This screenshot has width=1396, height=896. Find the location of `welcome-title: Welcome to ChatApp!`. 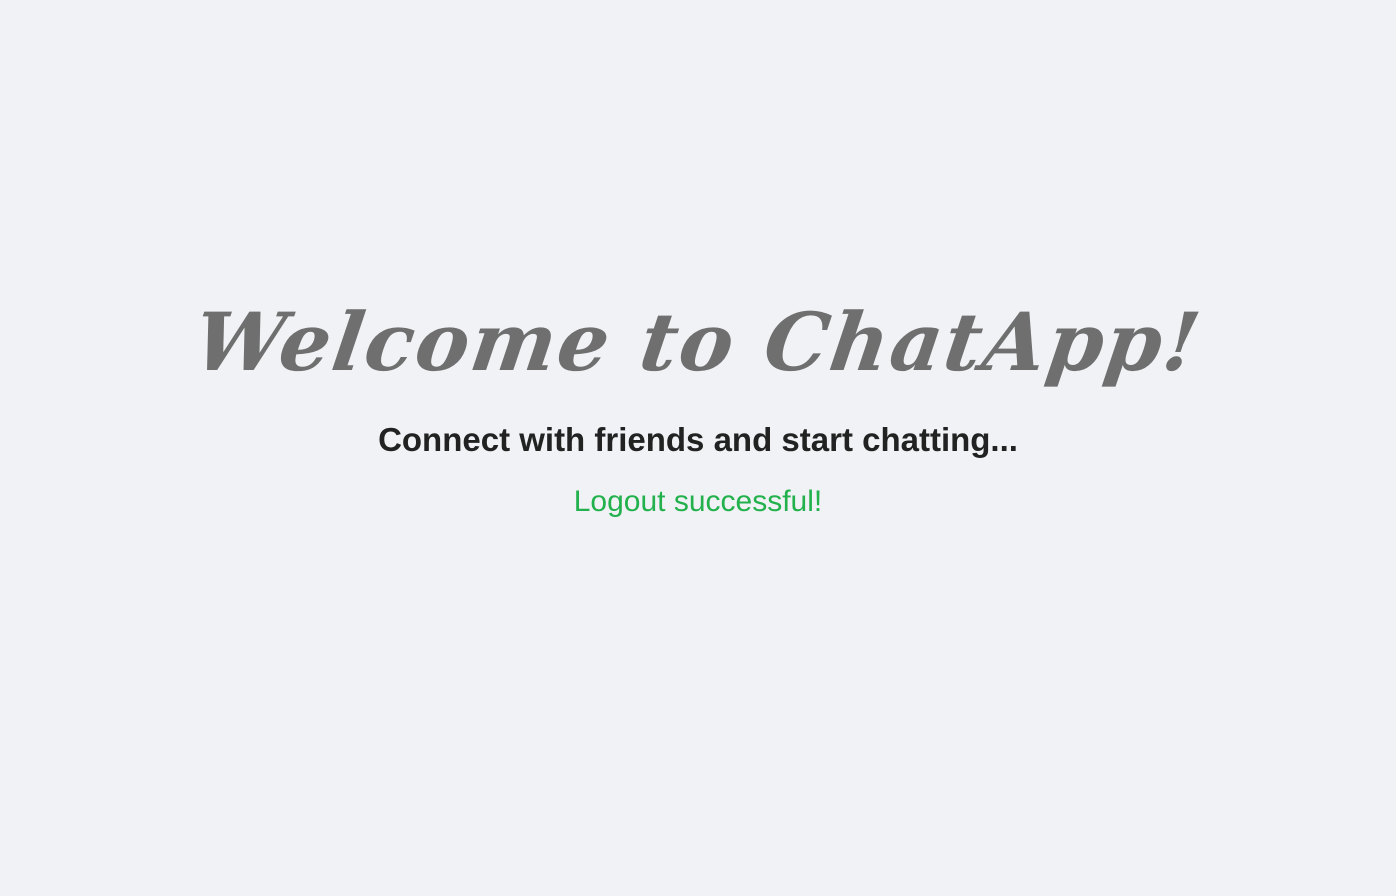

welcome-title: Welcome to ChatApp! is located at coordinates (698, 342).